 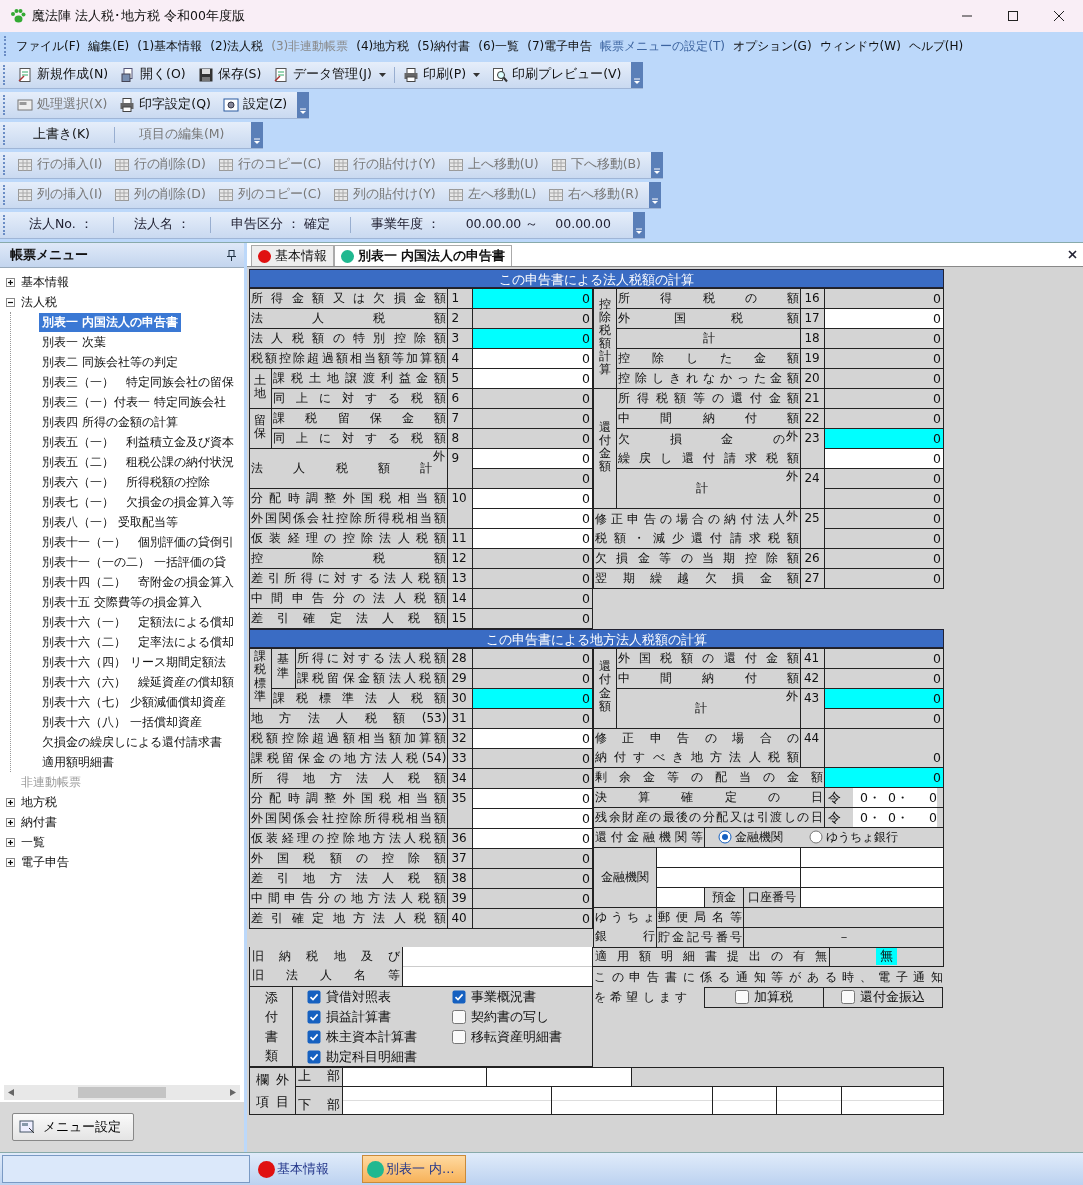 What do you see at coordinates (229, 74) in the screenshot?
I see `toolbar-button: 保存(S)` at bounding box center [229, 74].